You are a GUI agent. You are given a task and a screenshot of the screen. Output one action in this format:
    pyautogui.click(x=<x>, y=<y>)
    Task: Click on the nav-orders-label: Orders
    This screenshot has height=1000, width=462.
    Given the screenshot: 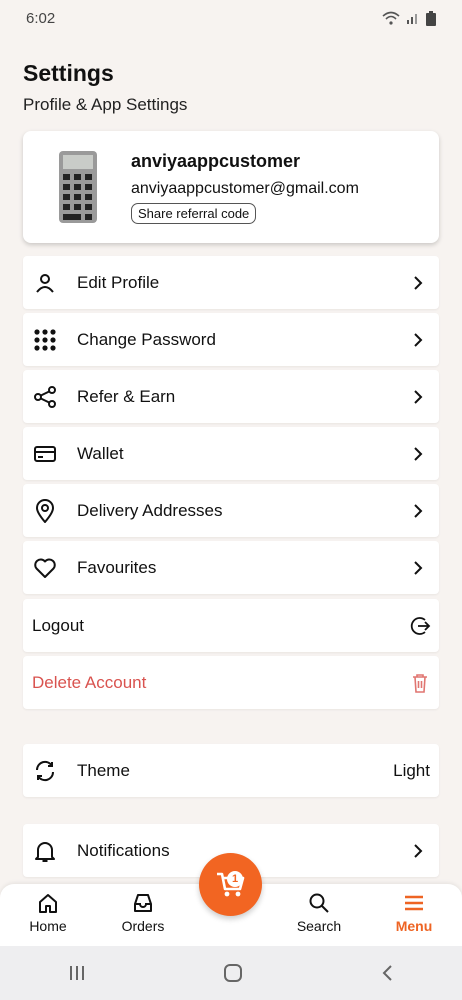 What is the action you would take?
    pyautogui.click(x=143, y=926)
    